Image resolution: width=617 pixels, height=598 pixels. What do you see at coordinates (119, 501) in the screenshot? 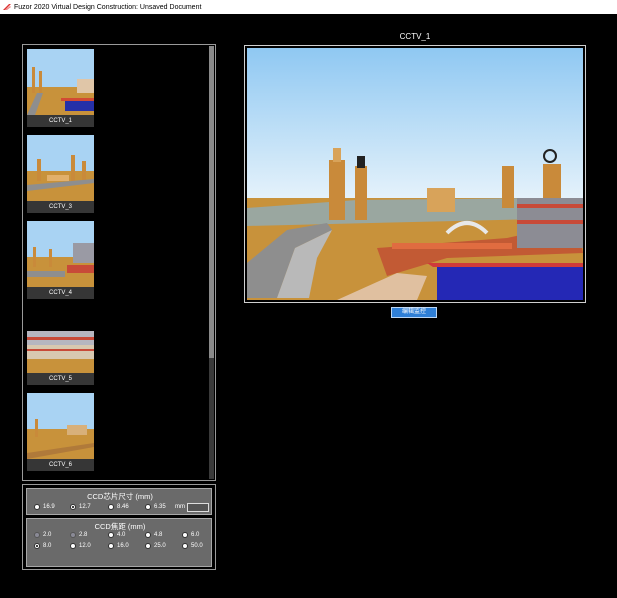
I see `sensor-size-group: CCD芯片尺寸 (mm) 16.9 12.7 8.46 6.35 mm` at bounding box center [119, 501].